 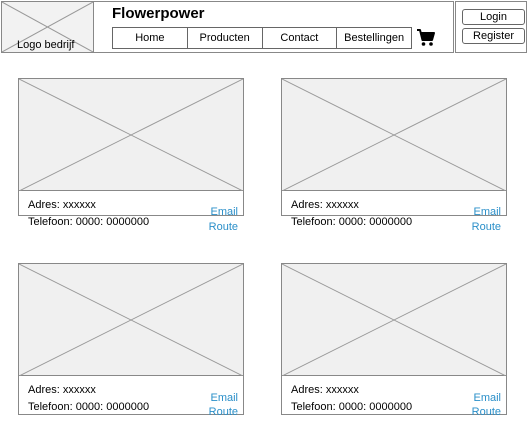 What do you see at coordinates (426, 38) in the screenshot?
I see `shopping-cart-icon` at bounding box center [426, 38].